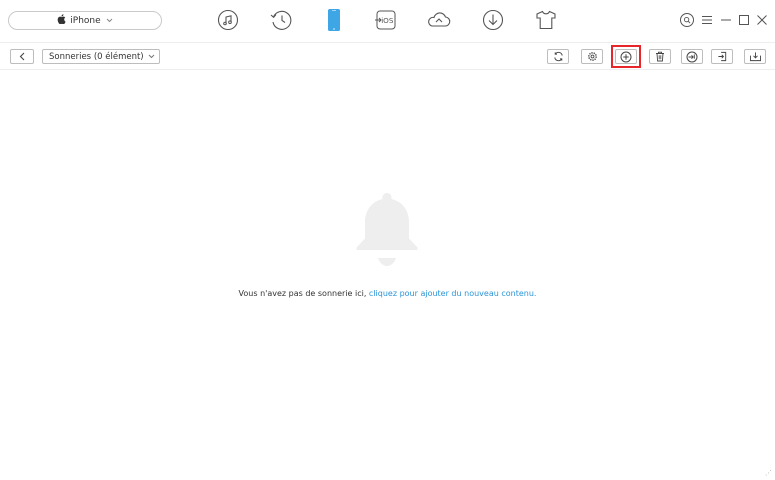 The height and width of the screenshot is (480, 775). I want to click on phone-icon, so click(334, 20).